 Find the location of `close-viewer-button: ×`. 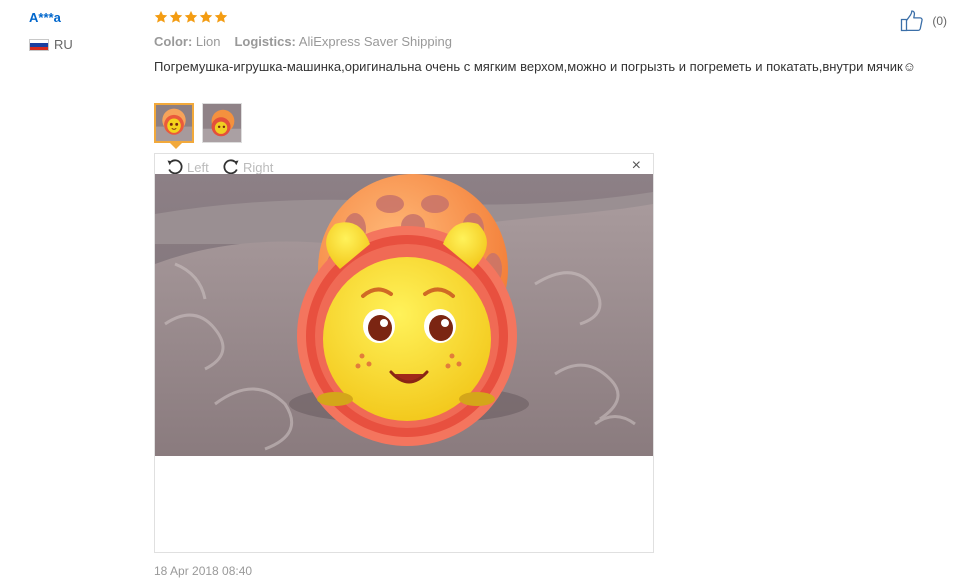

close-viewer-button: × is located at coordinates (636, 166).